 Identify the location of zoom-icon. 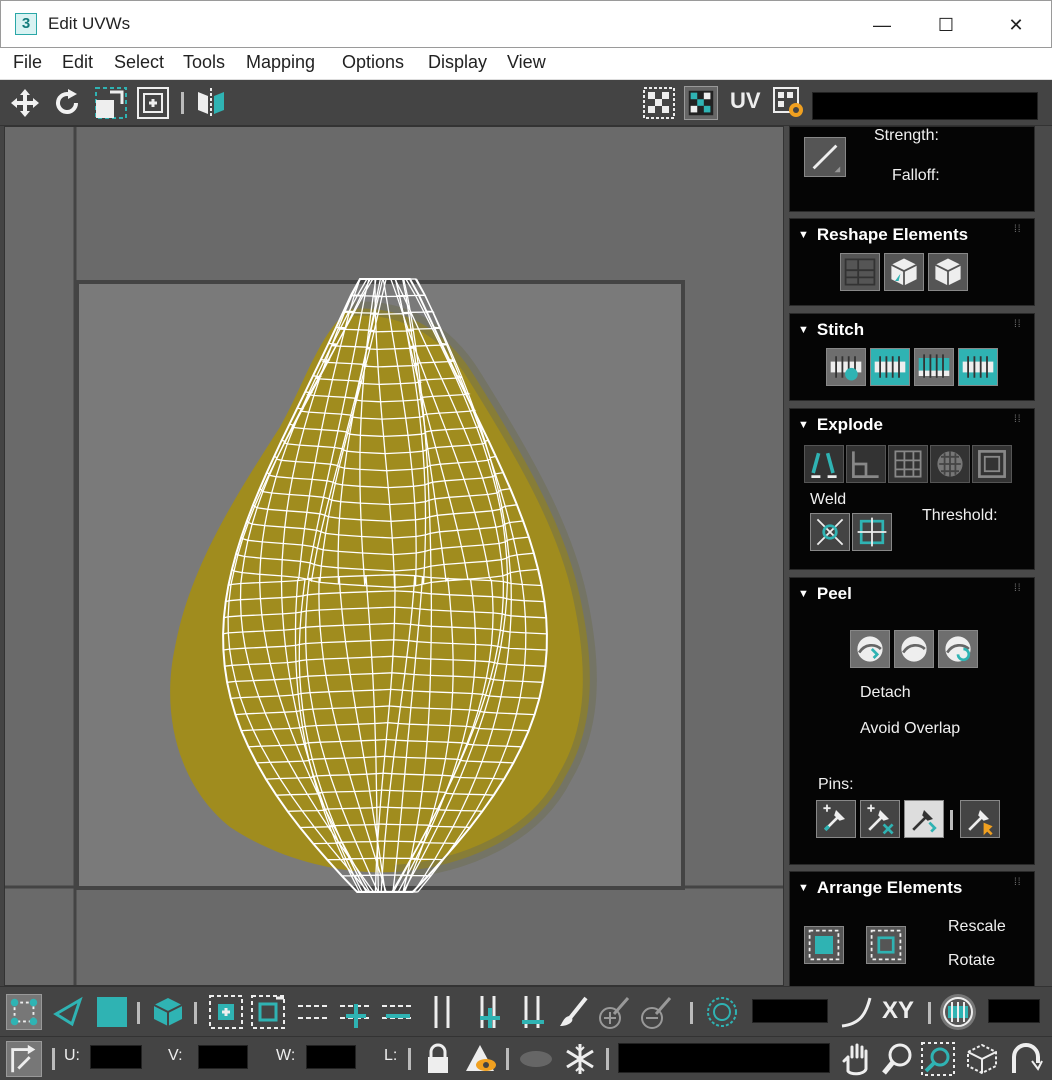
(898, 1059).